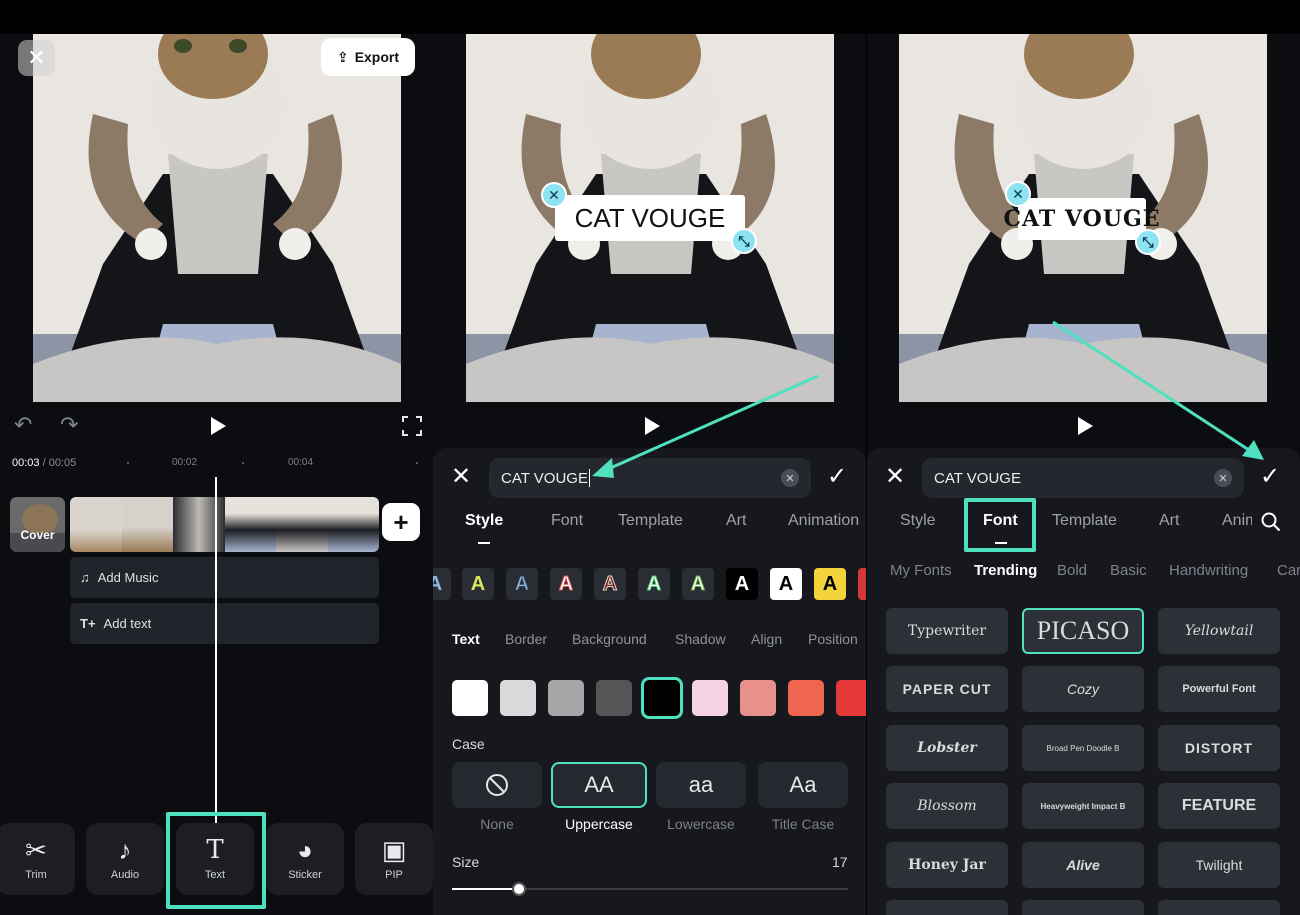  Describe the element at coordinates (1219, 689) in the screenshot. I see `font-card: Powerful Font` at that location.